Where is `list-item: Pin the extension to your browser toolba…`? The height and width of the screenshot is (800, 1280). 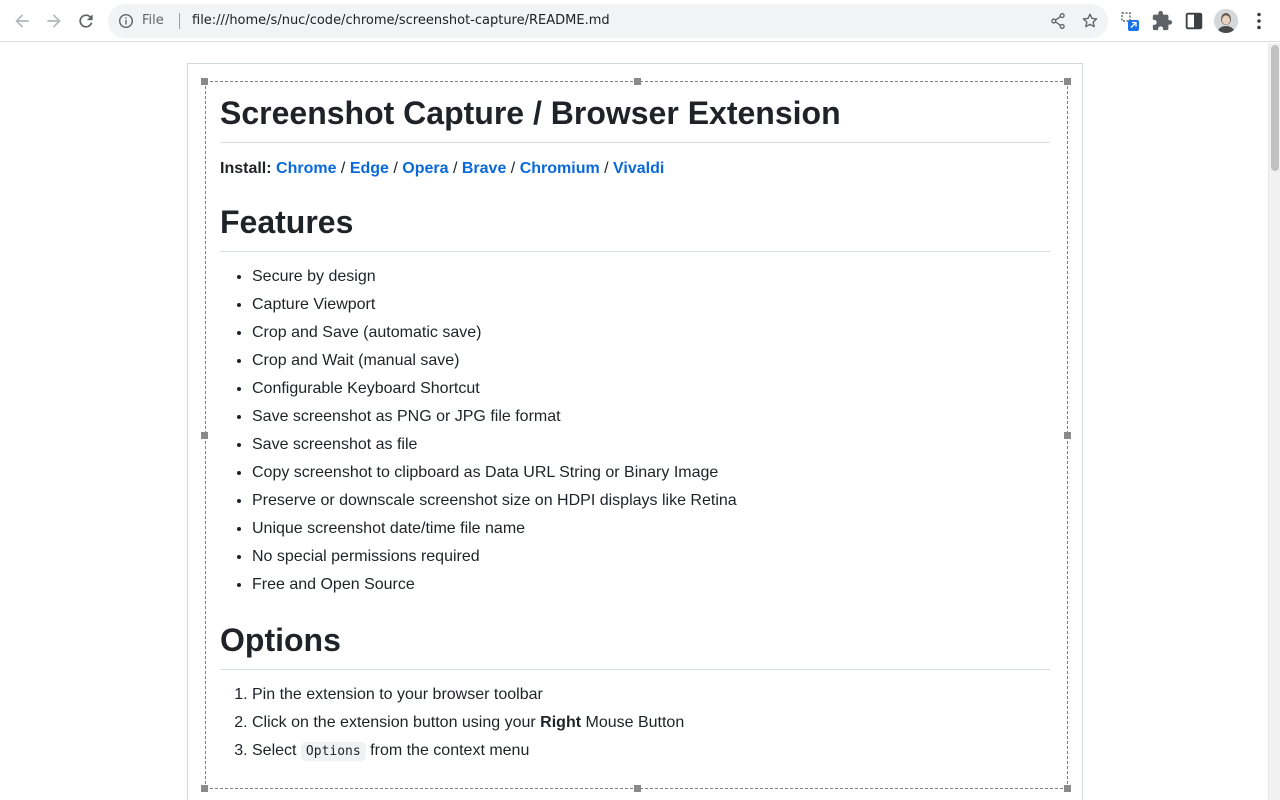
list-item: Pin the extension to your browser toolba… is located at coordinates (651, 695).